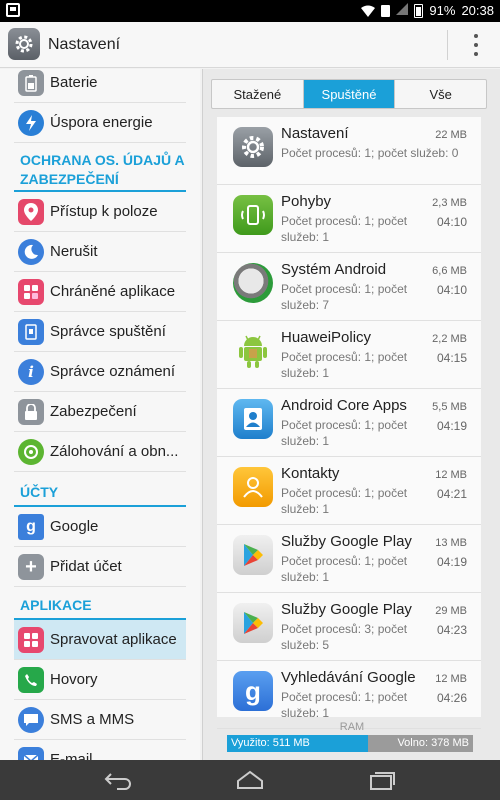 This screenshot has width=500, height=800. Describe the element at coordinates (71, 755) in the screenshot. I see `sidebar-item-label: E-mail` at that location.